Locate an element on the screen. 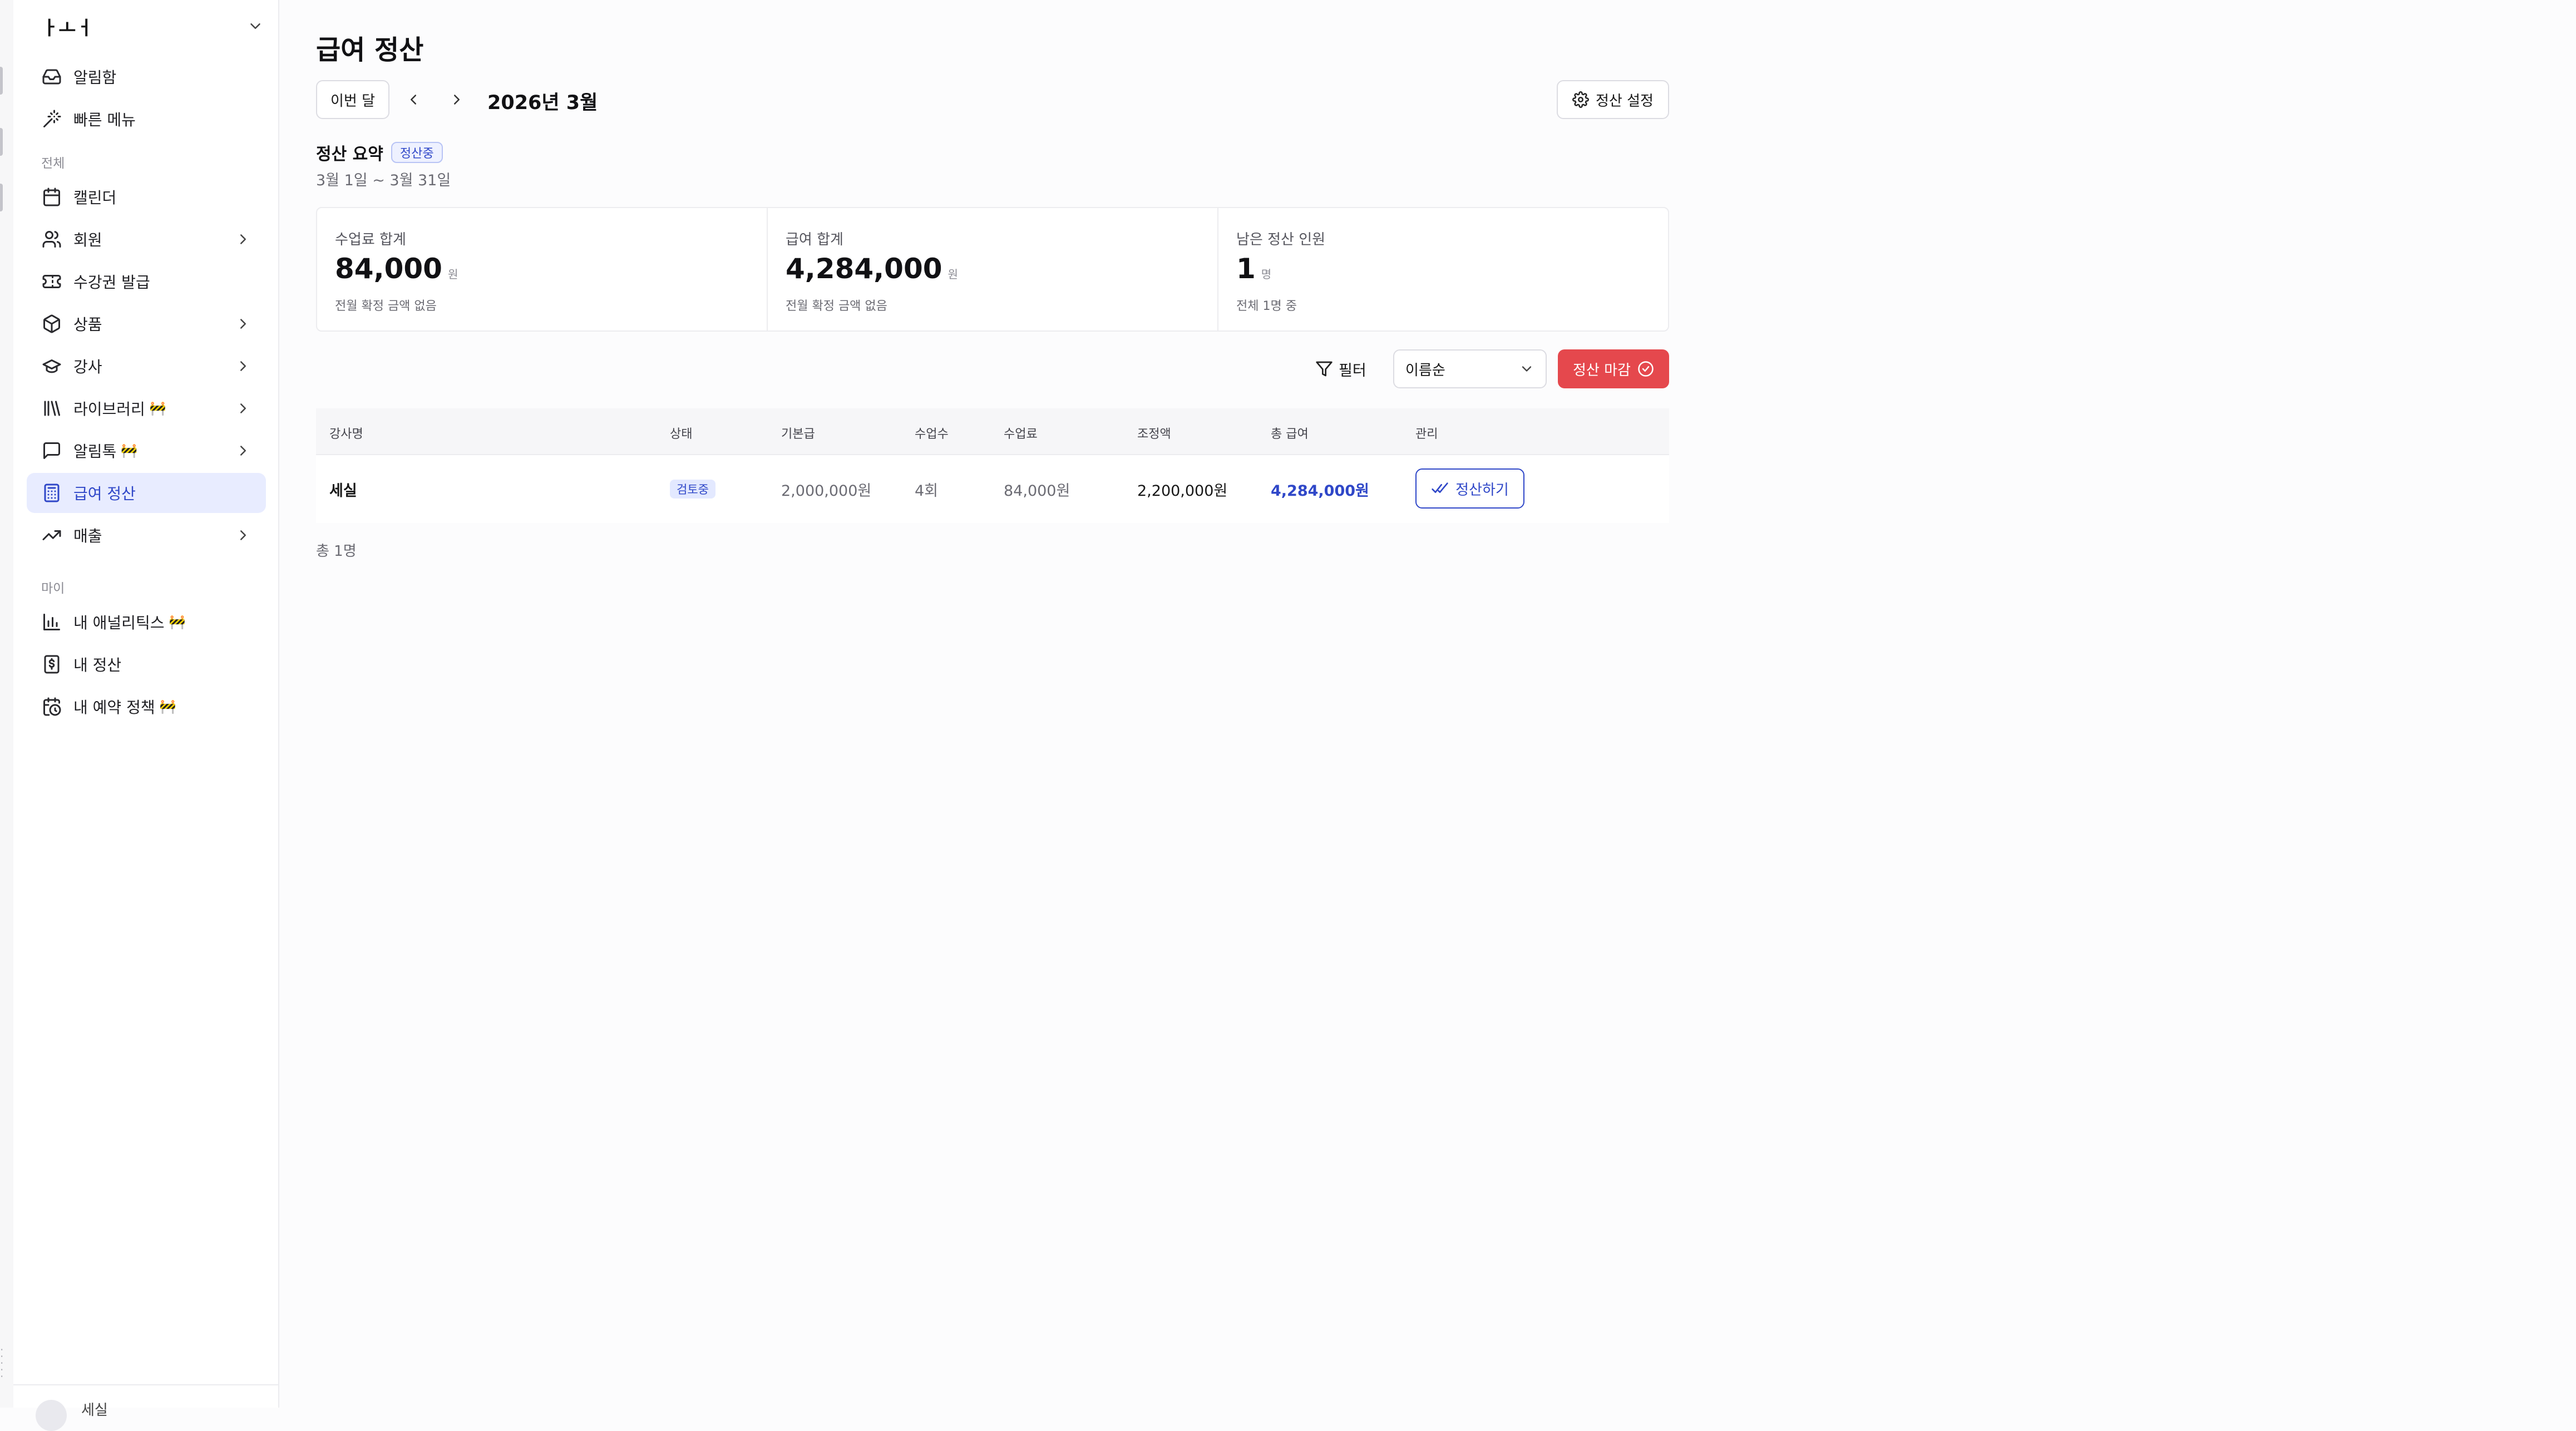 The image size is (2576, 1431). workspace-name: ㅏㅗㅓ is located at coordinates (67, 29).